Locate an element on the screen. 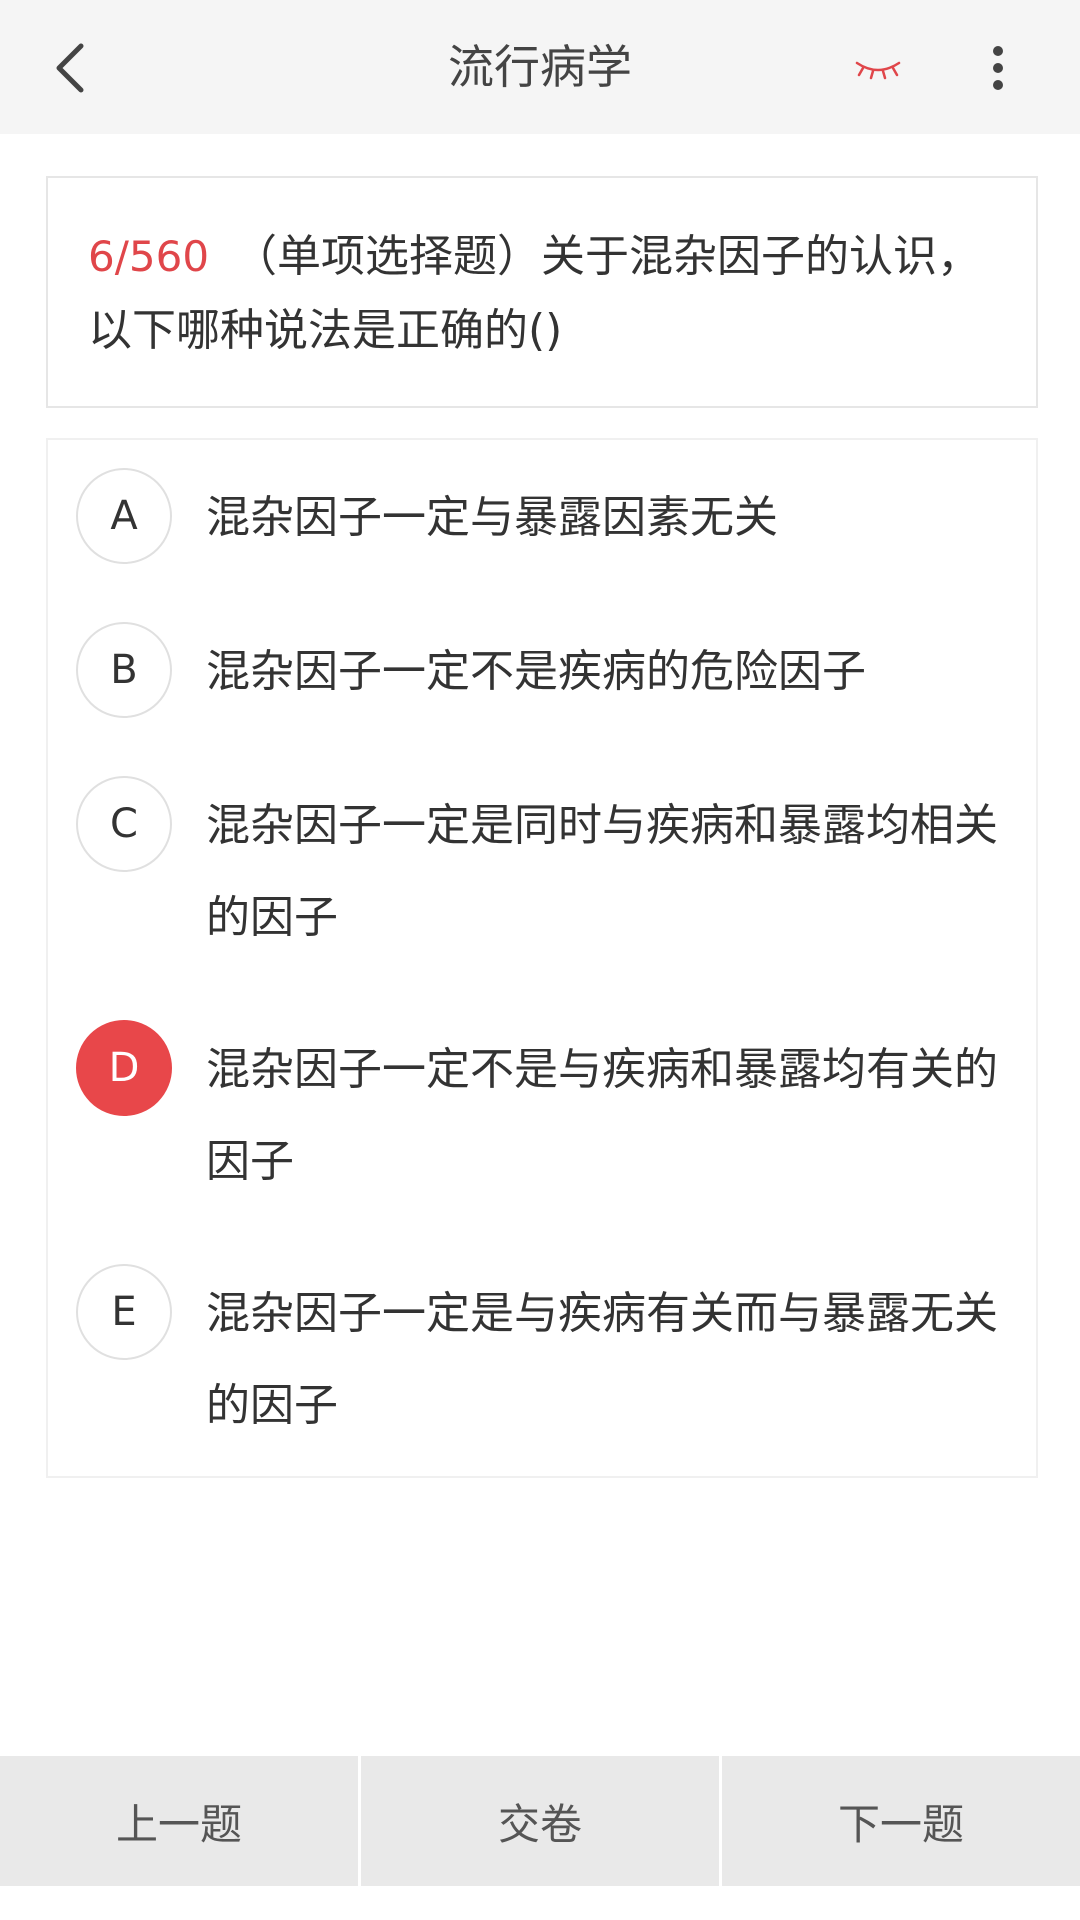 The height and width of the screenshot is (1920, 1080). option-b: B 混杂因子一定不是疾病的危险因子 is located at coordinates (542, 683).